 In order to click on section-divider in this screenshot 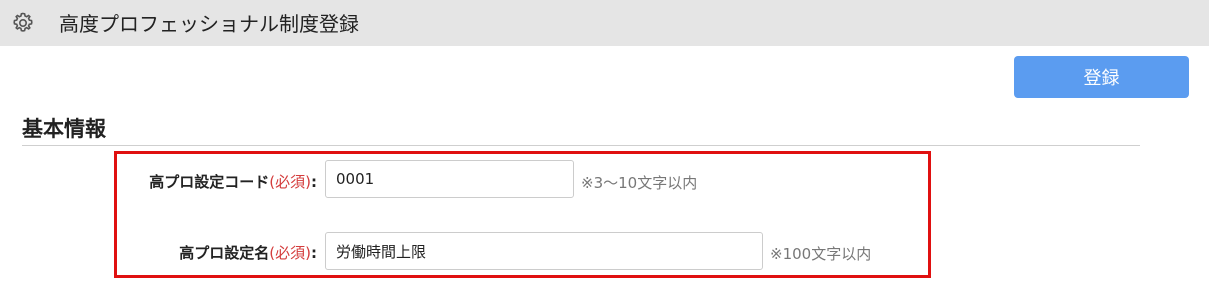, I will do `click(581, 145)`.